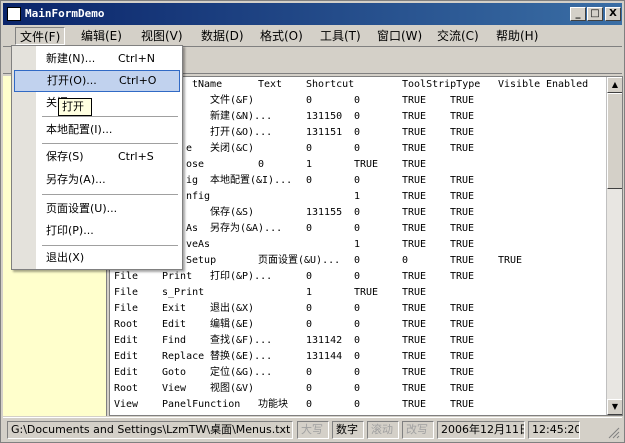 The image size is (625, 443). What do you see at coordinates (359, 373) in the screenshot?
I see `table-row: Edit Goto 定位(&G)... 0 0 TRUE TRUE` at bounding box center [359, 373].